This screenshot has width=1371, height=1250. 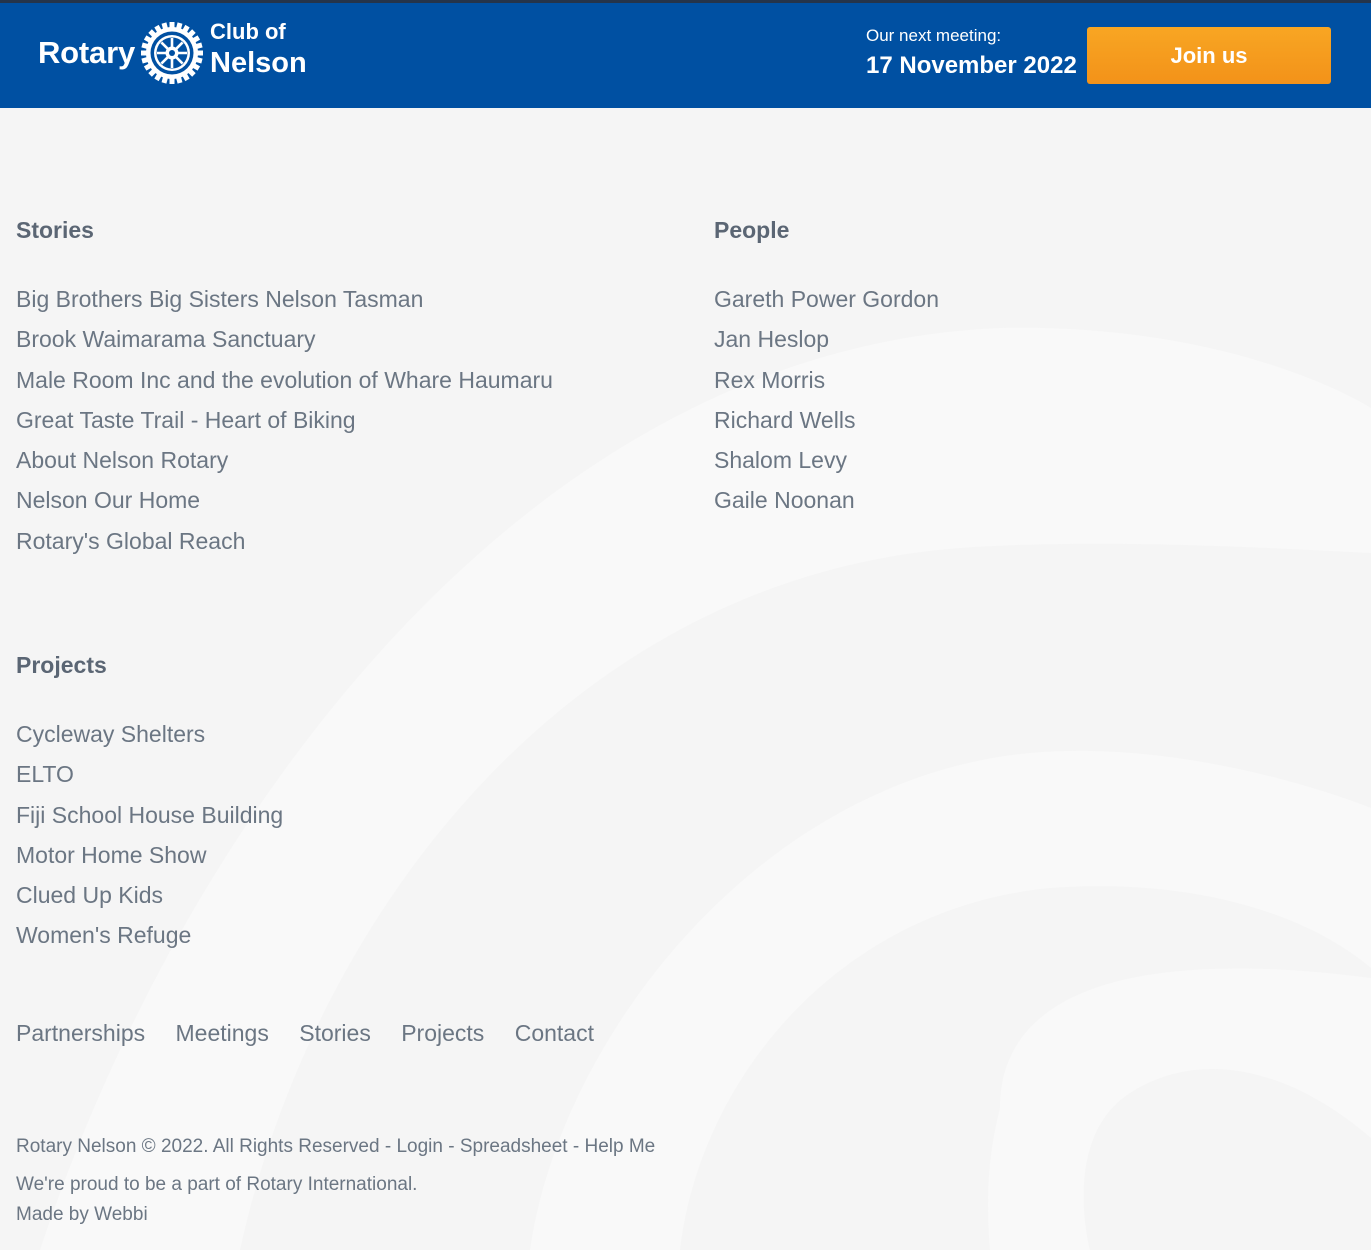 I want to click on person-link: Jan Heslop, so click(x=771, y=339).